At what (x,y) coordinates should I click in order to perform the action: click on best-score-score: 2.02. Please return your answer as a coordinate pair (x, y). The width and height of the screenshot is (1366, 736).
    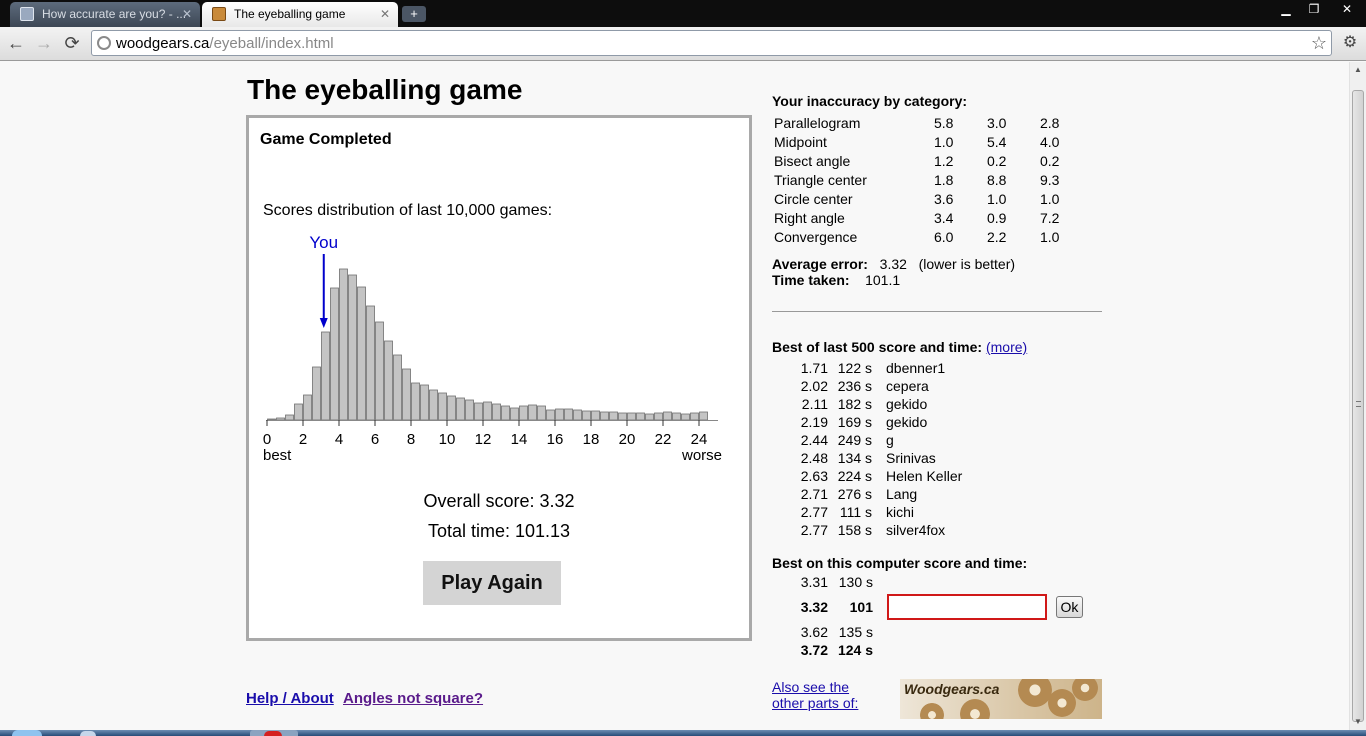
    Looking at the image, I should click on (814, 386).